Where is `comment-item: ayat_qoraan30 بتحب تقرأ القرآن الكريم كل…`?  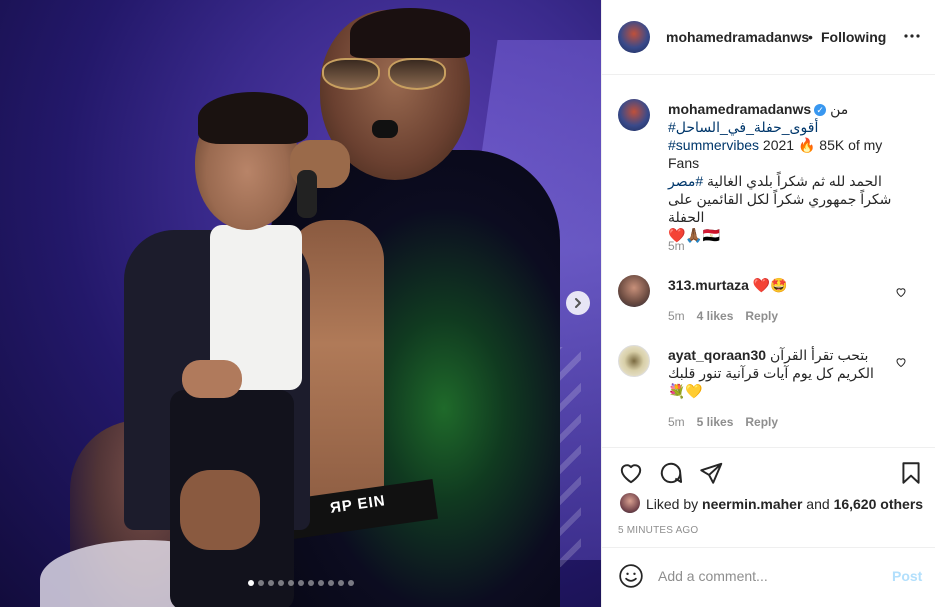 comment-item: ayat_qoraan30 بتحب تقرأ القرآن الكريم كل… is located at coordinates (769, 390).